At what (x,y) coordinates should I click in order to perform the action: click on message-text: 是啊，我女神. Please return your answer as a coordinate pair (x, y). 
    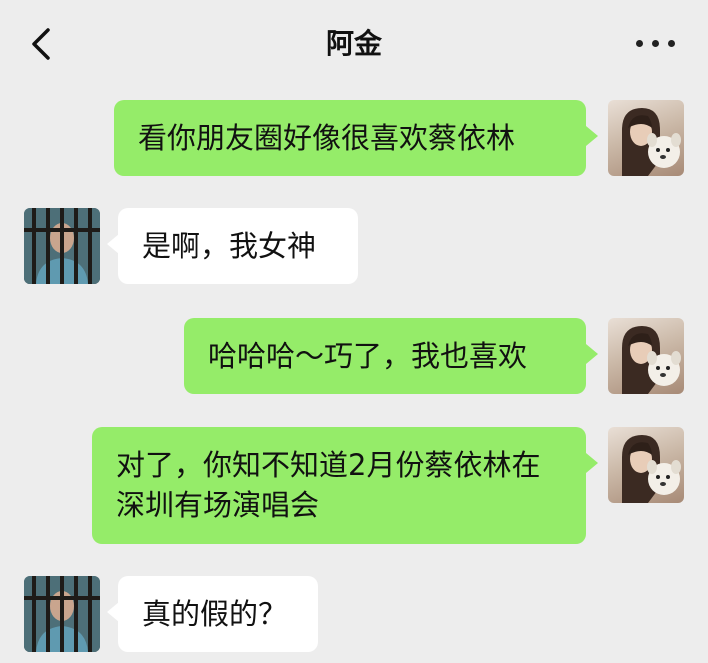
    Looking at the image, I should click on (229, 246).